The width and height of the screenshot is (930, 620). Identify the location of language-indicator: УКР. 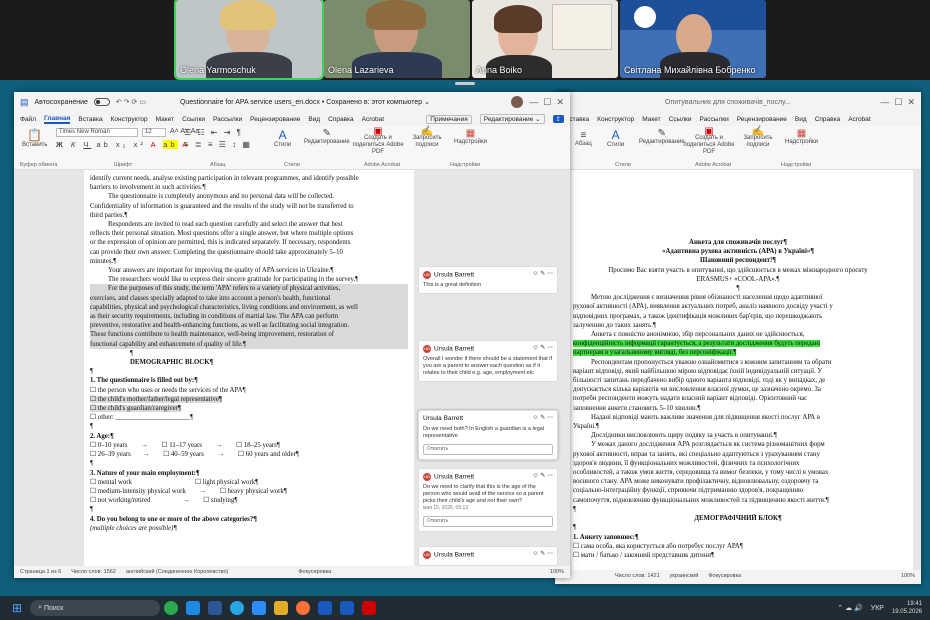
(877, 608).